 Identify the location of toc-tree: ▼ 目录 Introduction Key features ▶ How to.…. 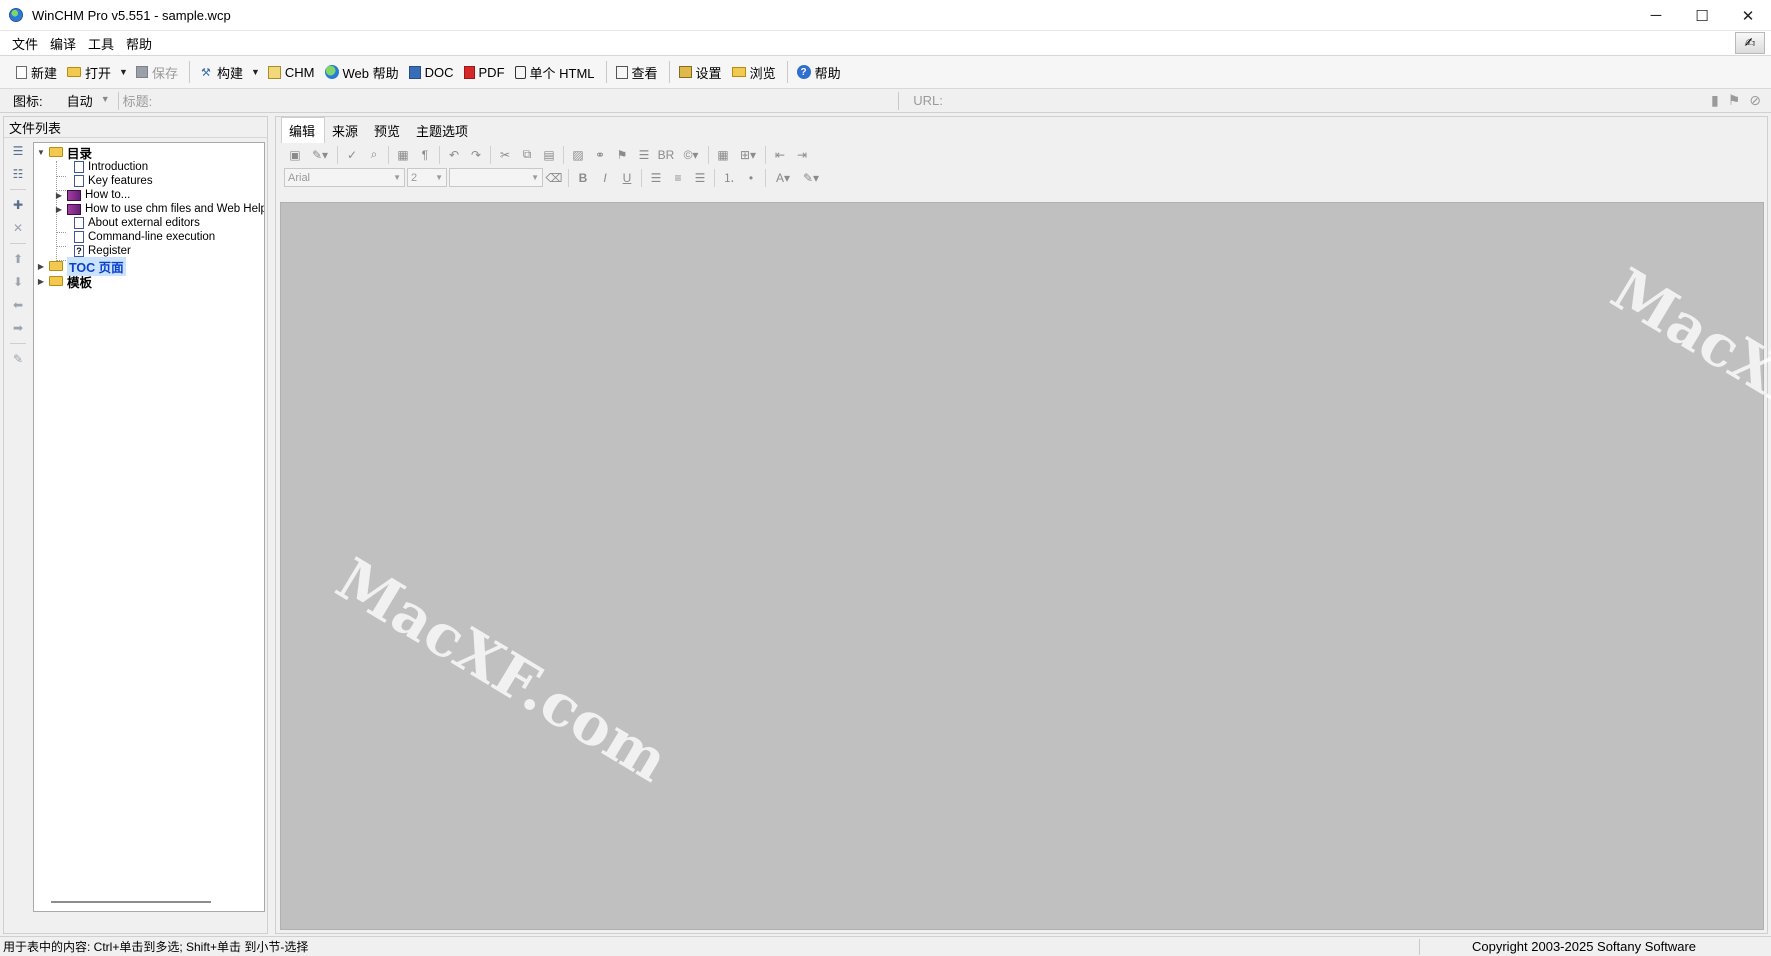
(149, 527).